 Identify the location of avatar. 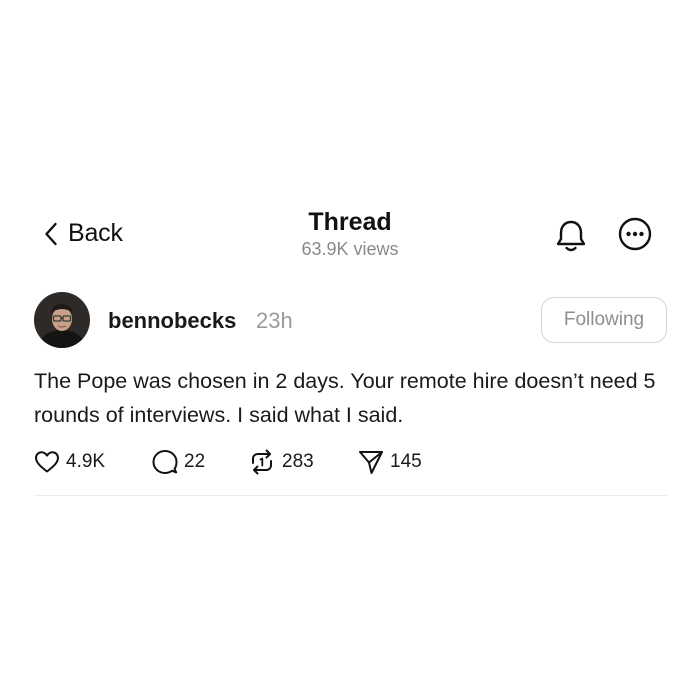
(62, 320).